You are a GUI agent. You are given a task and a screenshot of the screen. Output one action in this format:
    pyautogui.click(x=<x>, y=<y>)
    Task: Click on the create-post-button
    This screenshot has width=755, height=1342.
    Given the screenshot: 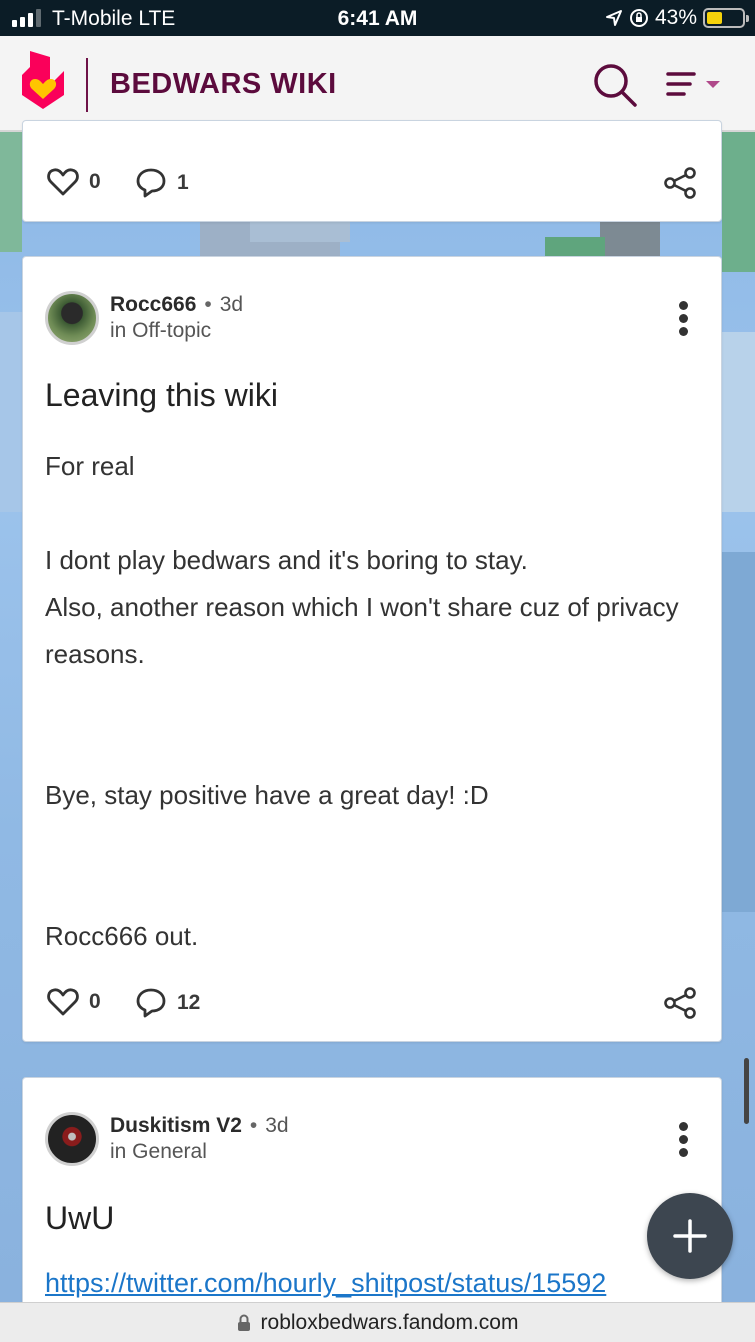 What is the action you would take?
    pyautogui.click(x=690, y=1236)
    